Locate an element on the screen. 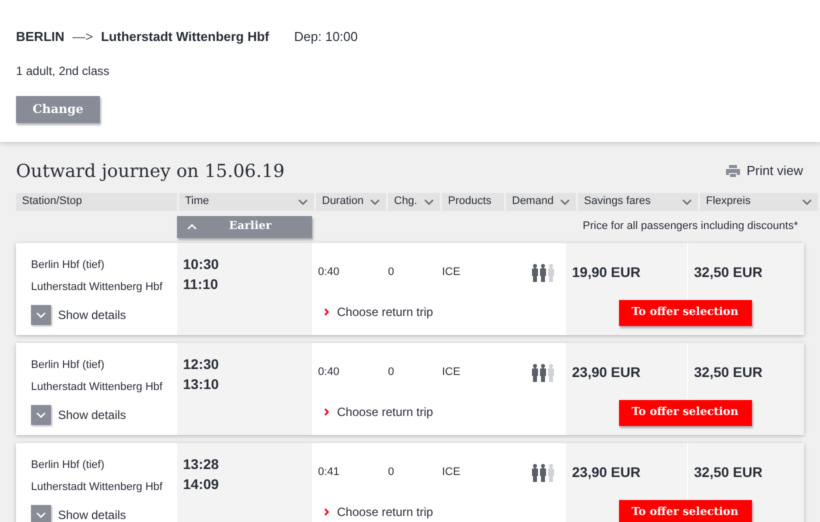  column-header: Flexpreis is located at coordinates (759, 201).